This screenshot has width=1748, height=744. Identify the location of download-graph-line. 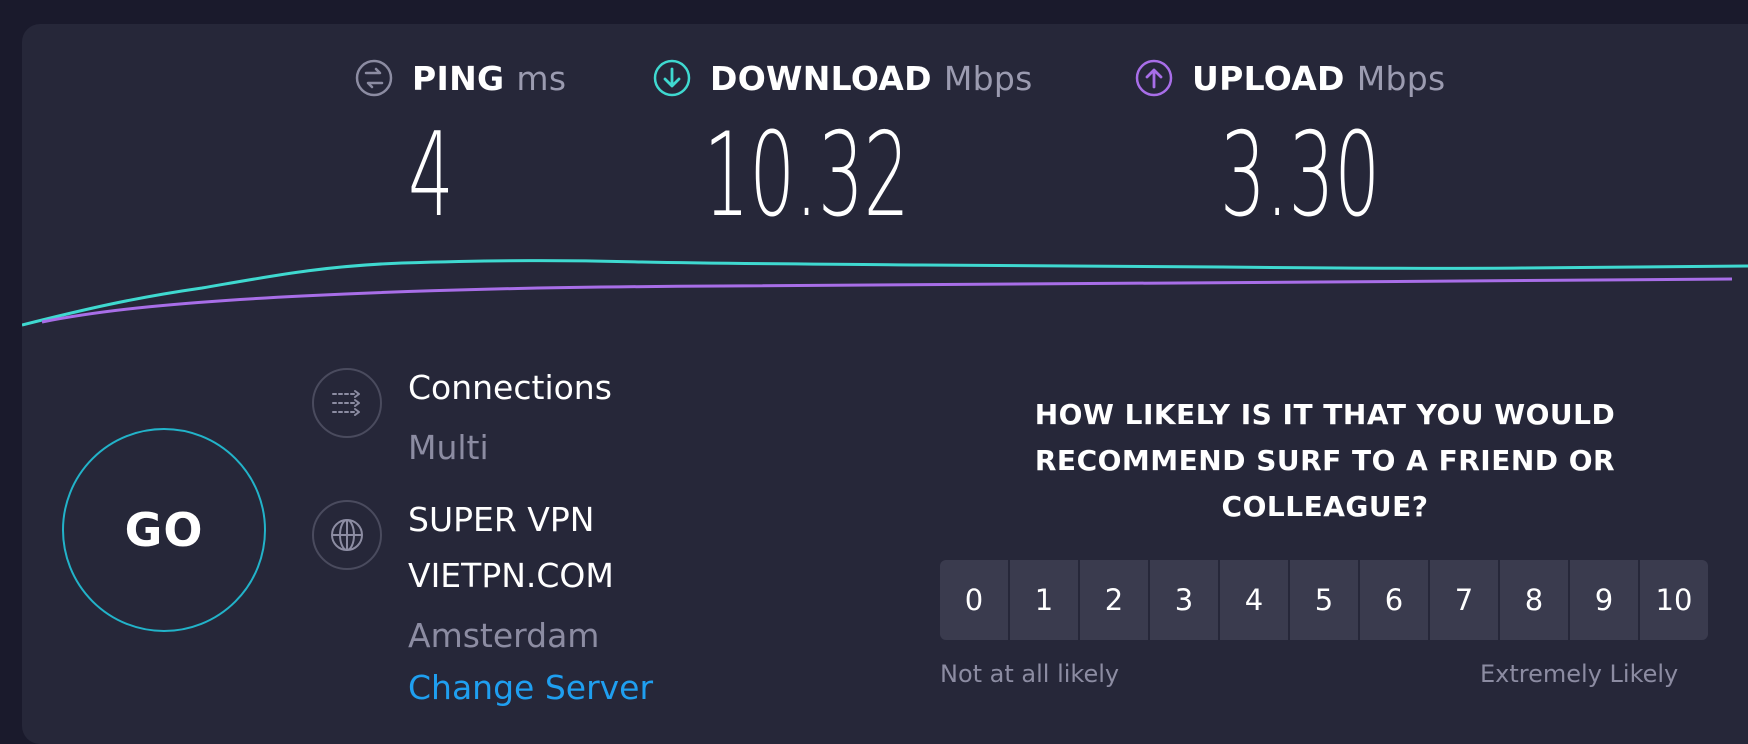
(885, 293).